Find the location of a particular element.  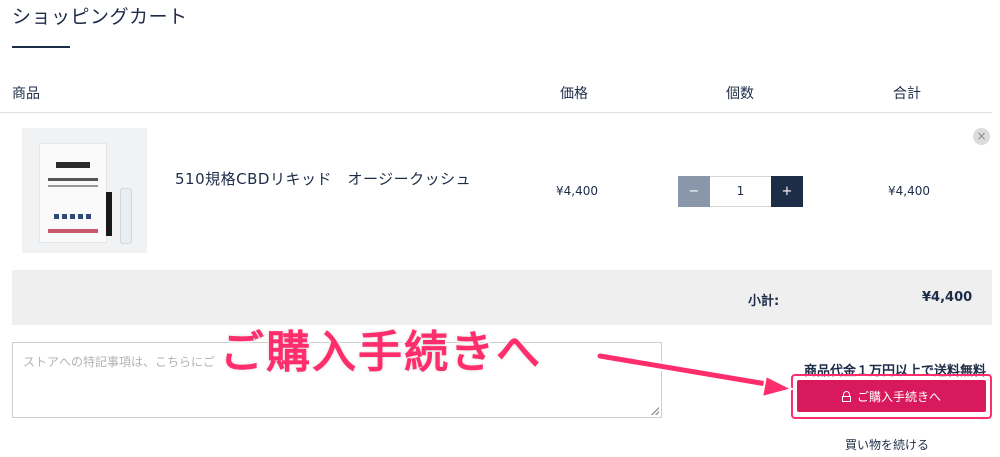

header-total: 合計 is located at coordinates (907, 94).